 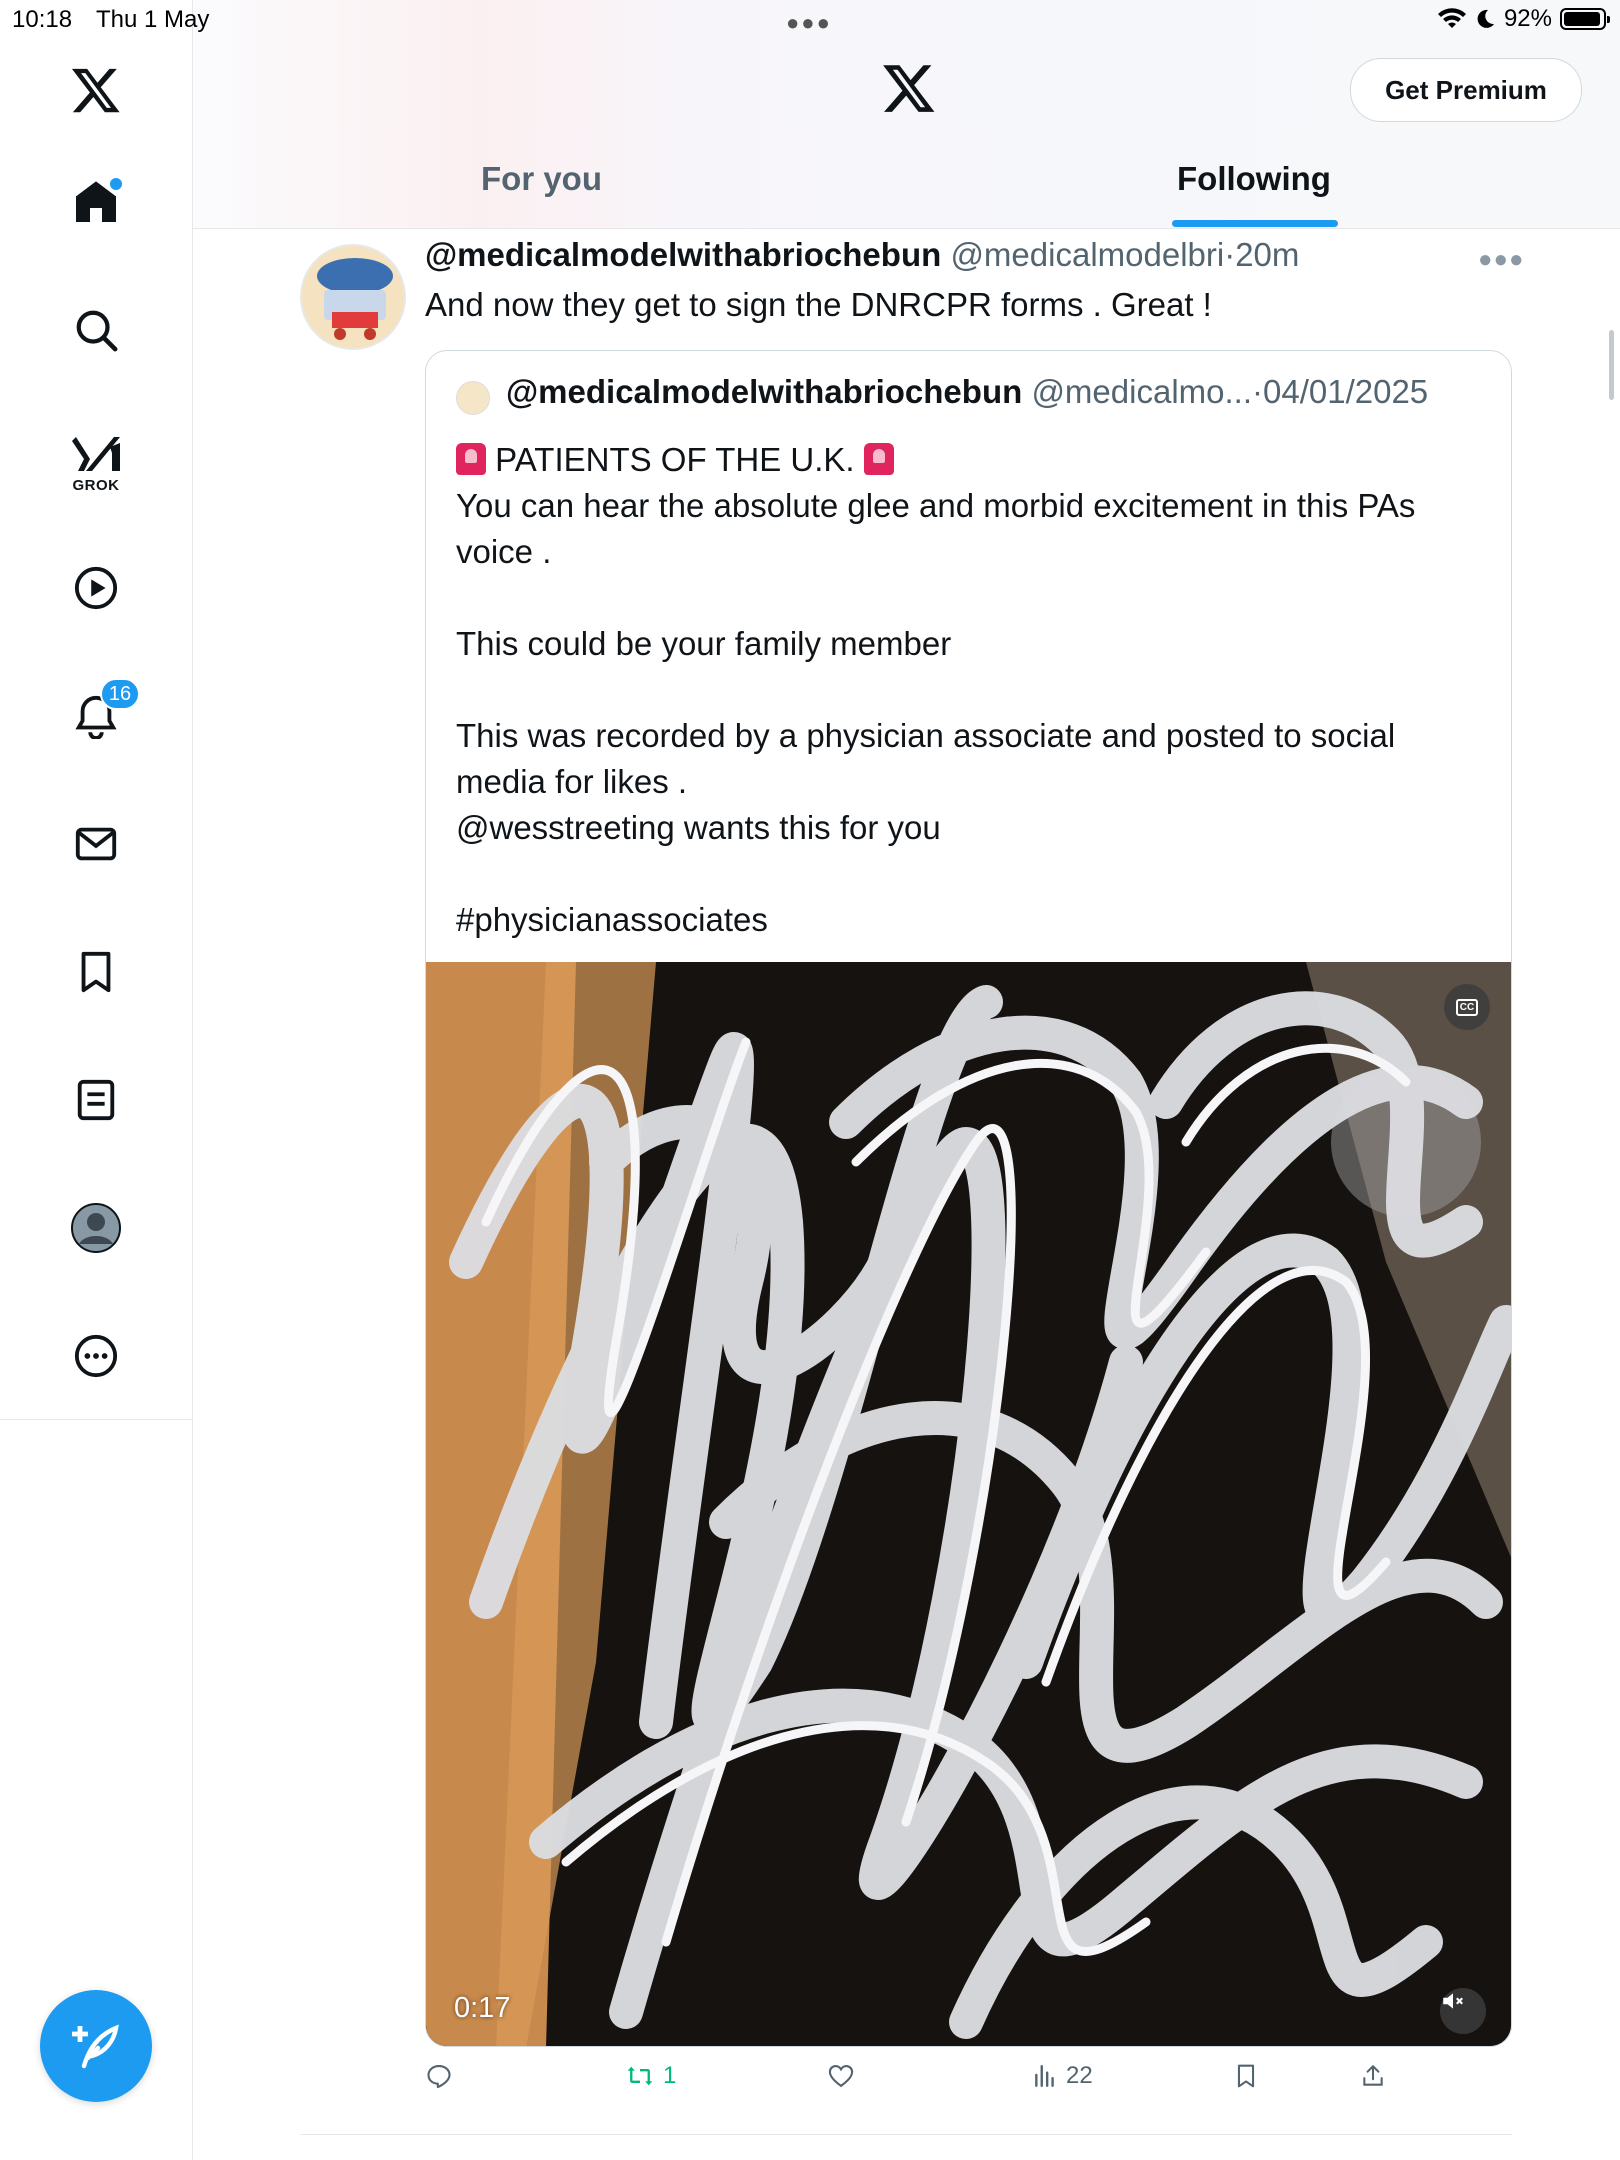 I want to click on compose-icon, so click(x=95, y=2046).